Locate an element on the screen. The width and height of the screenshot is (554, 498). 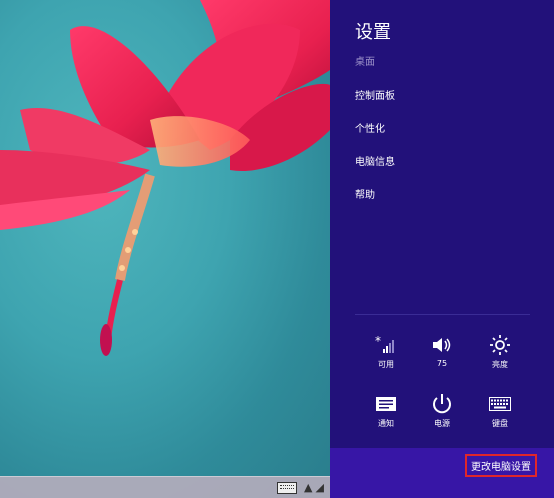
volume-tile: 75 is located at coordinates (442, 350).